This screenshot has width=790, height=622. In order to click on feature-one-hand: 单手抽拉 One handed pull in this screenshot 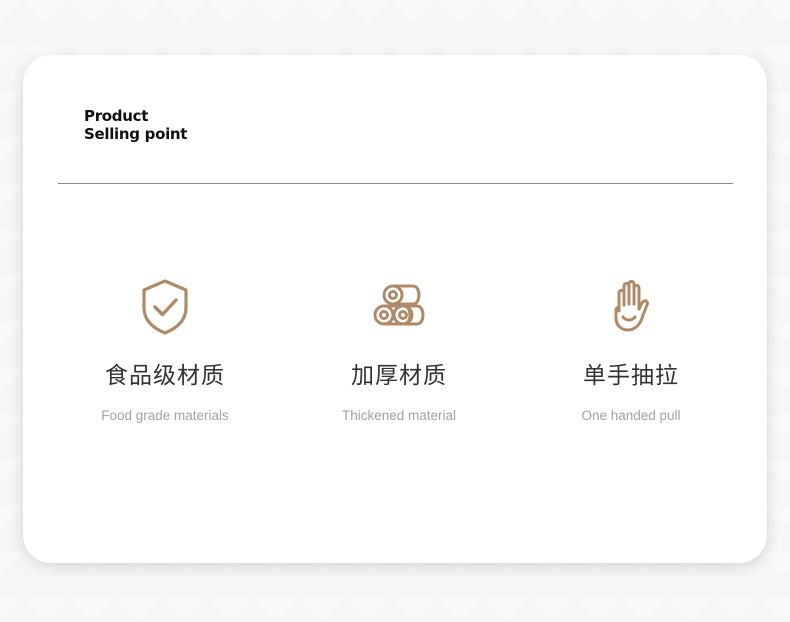, I will do `click(631, 351)`.